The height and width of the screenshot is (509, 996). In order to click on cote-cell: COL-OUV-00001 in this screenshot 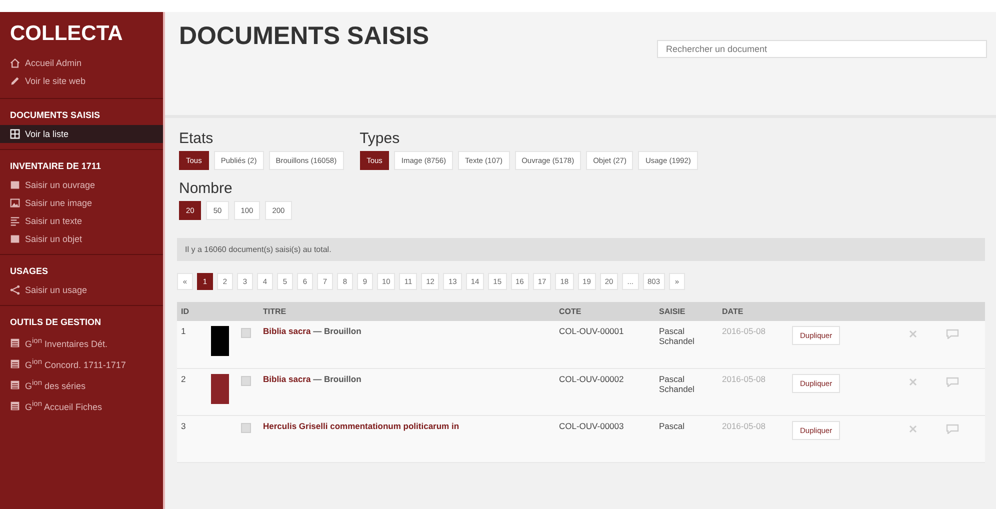, I will do `click(605, 344)`.